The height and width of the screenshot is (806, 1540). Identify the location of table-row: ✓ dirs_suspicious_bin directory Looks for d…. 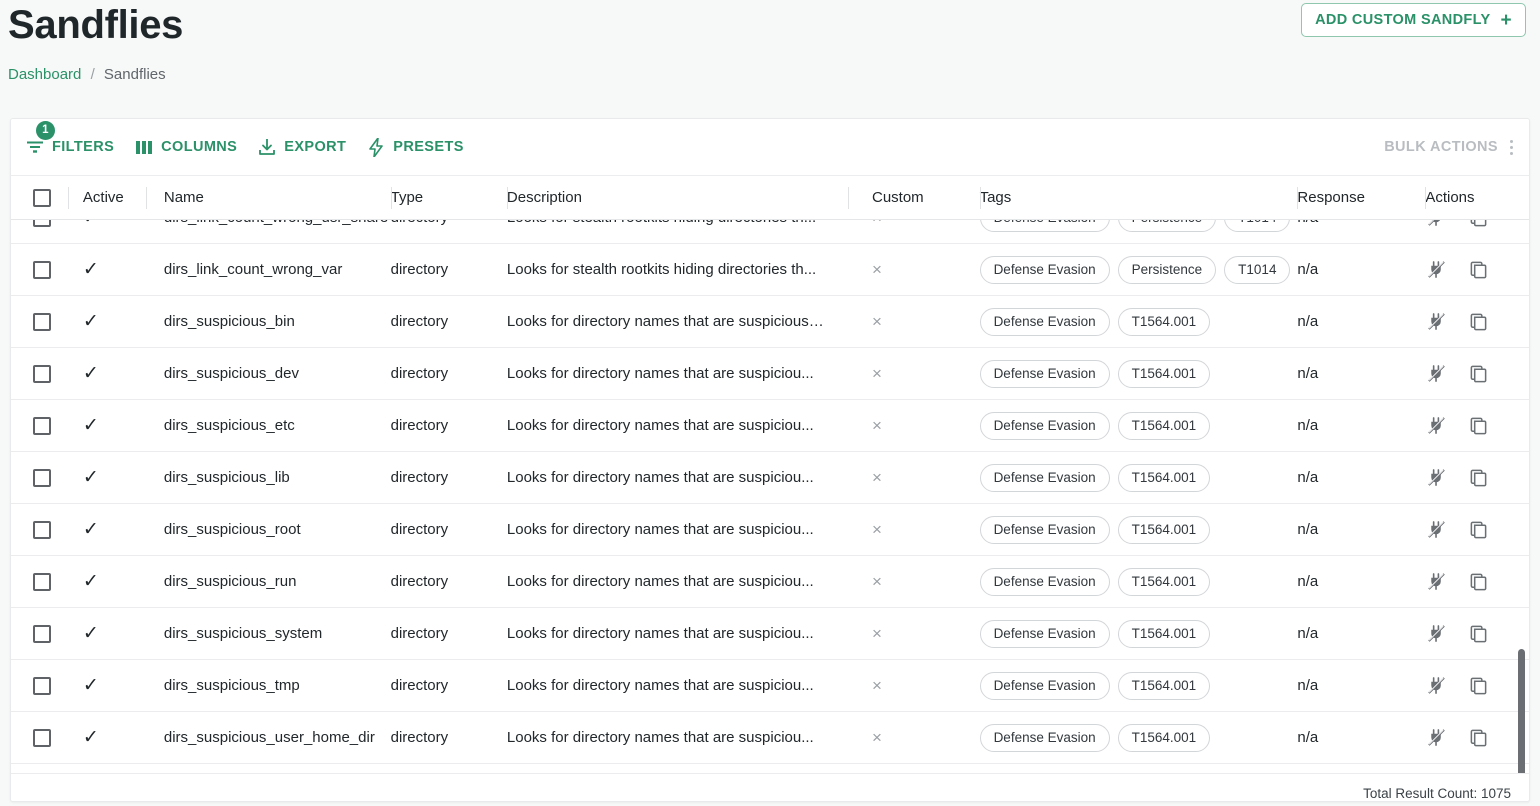
(770, 322).